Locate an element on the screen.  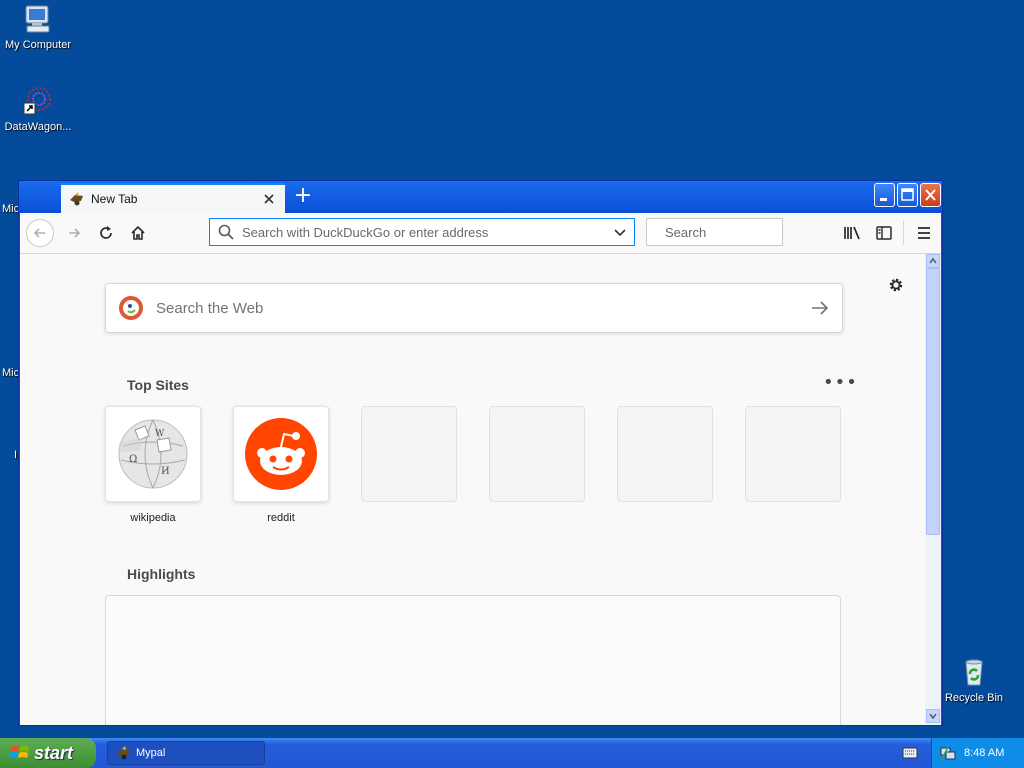
windows-logo-icon is located at coordinates (19, 752).